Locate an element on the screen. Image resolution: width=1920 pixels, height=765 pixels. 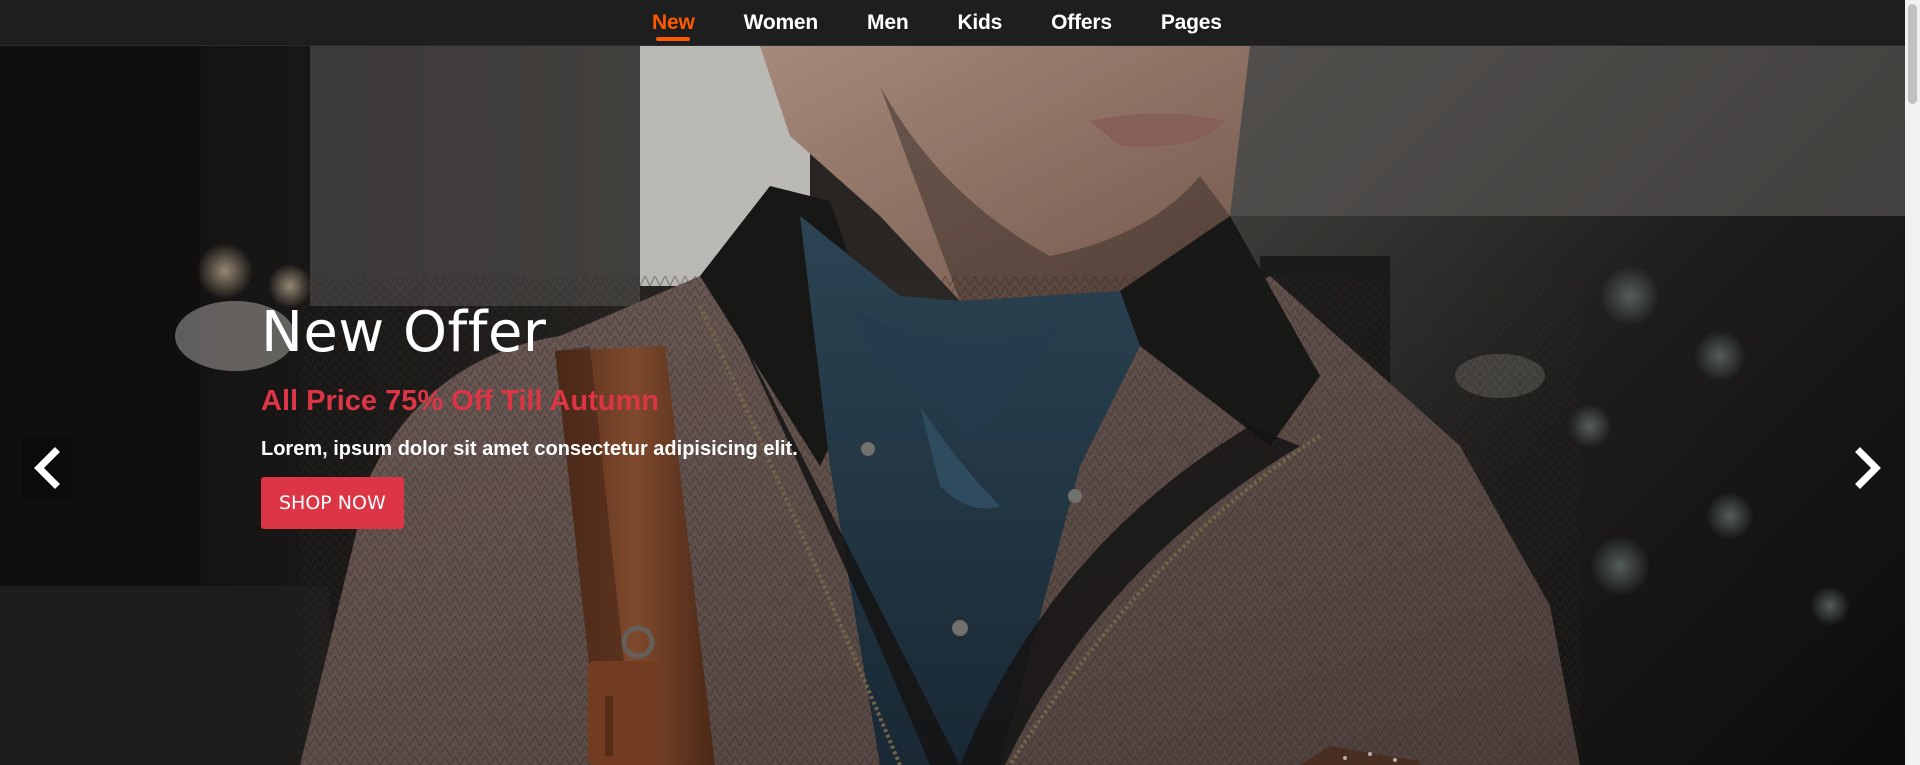
chevron-right-icon is located at coordinates (1868, 468).